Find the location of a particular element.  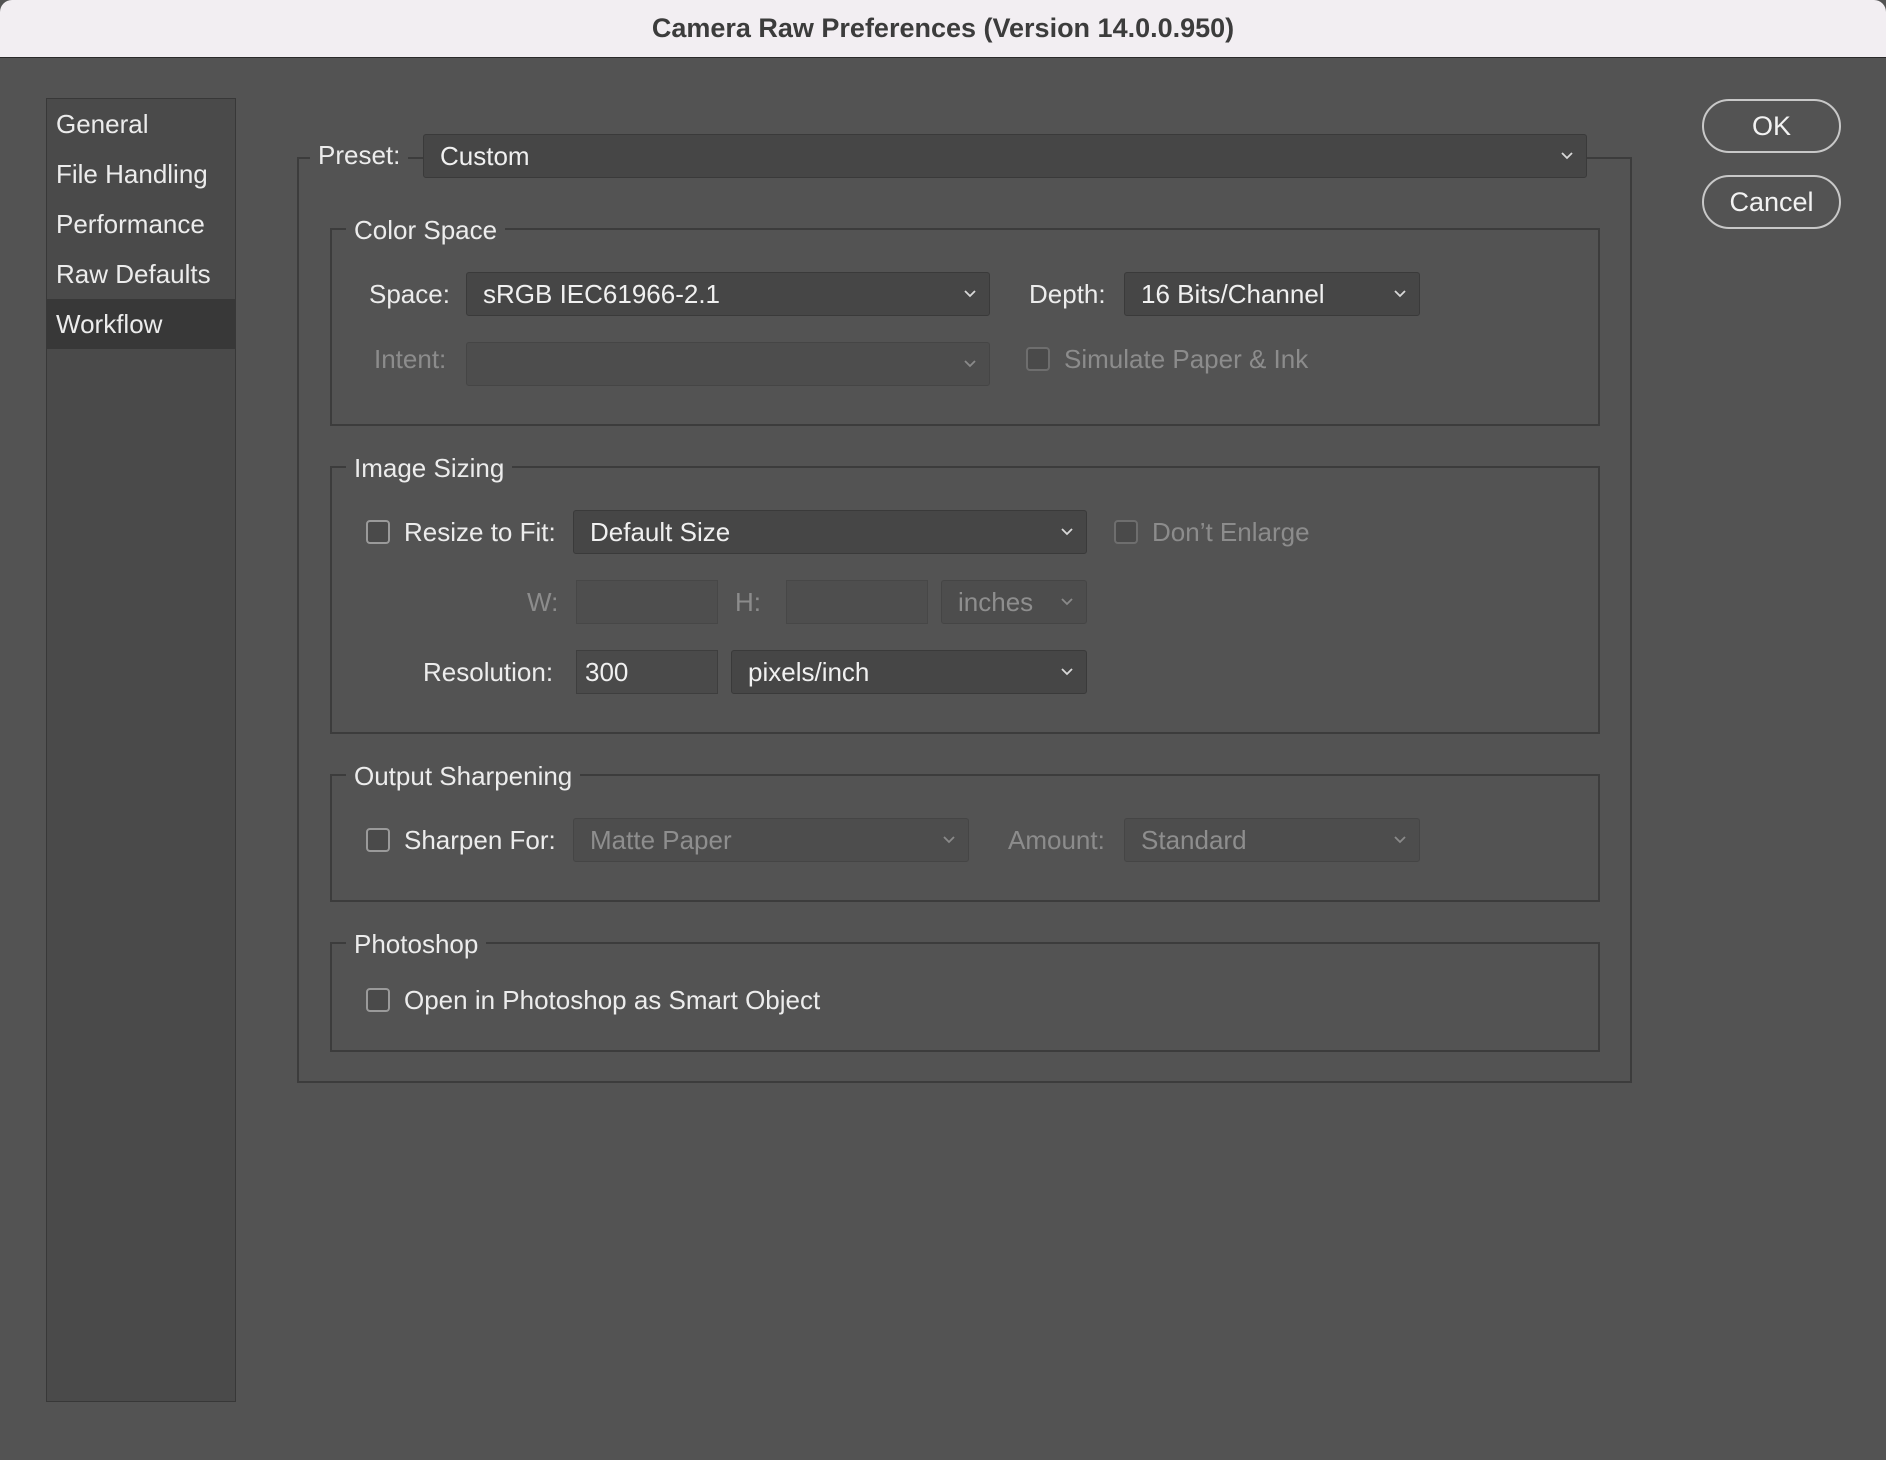

depth-value: 16 Bits/Channel is located at coordinates (1233, 294).